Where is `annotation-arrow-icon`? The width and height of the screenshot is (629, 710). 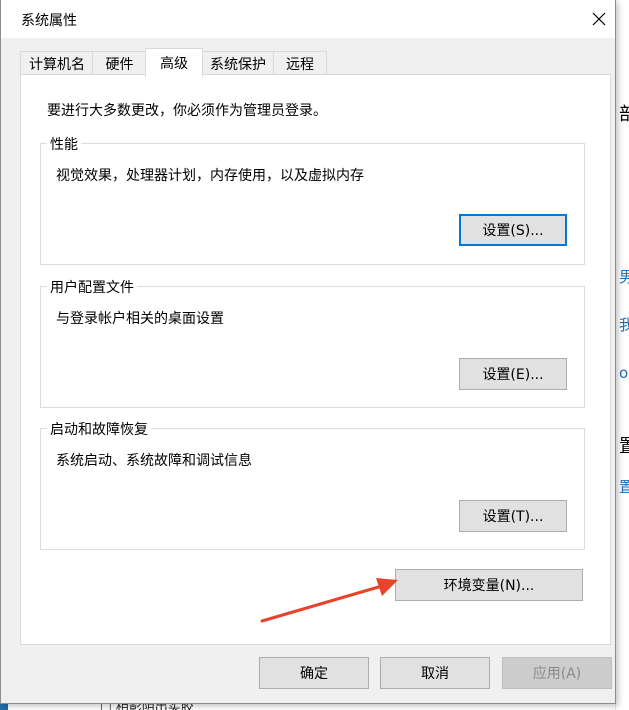
annotation-arrow-icon is located at coordinates (329, 600).